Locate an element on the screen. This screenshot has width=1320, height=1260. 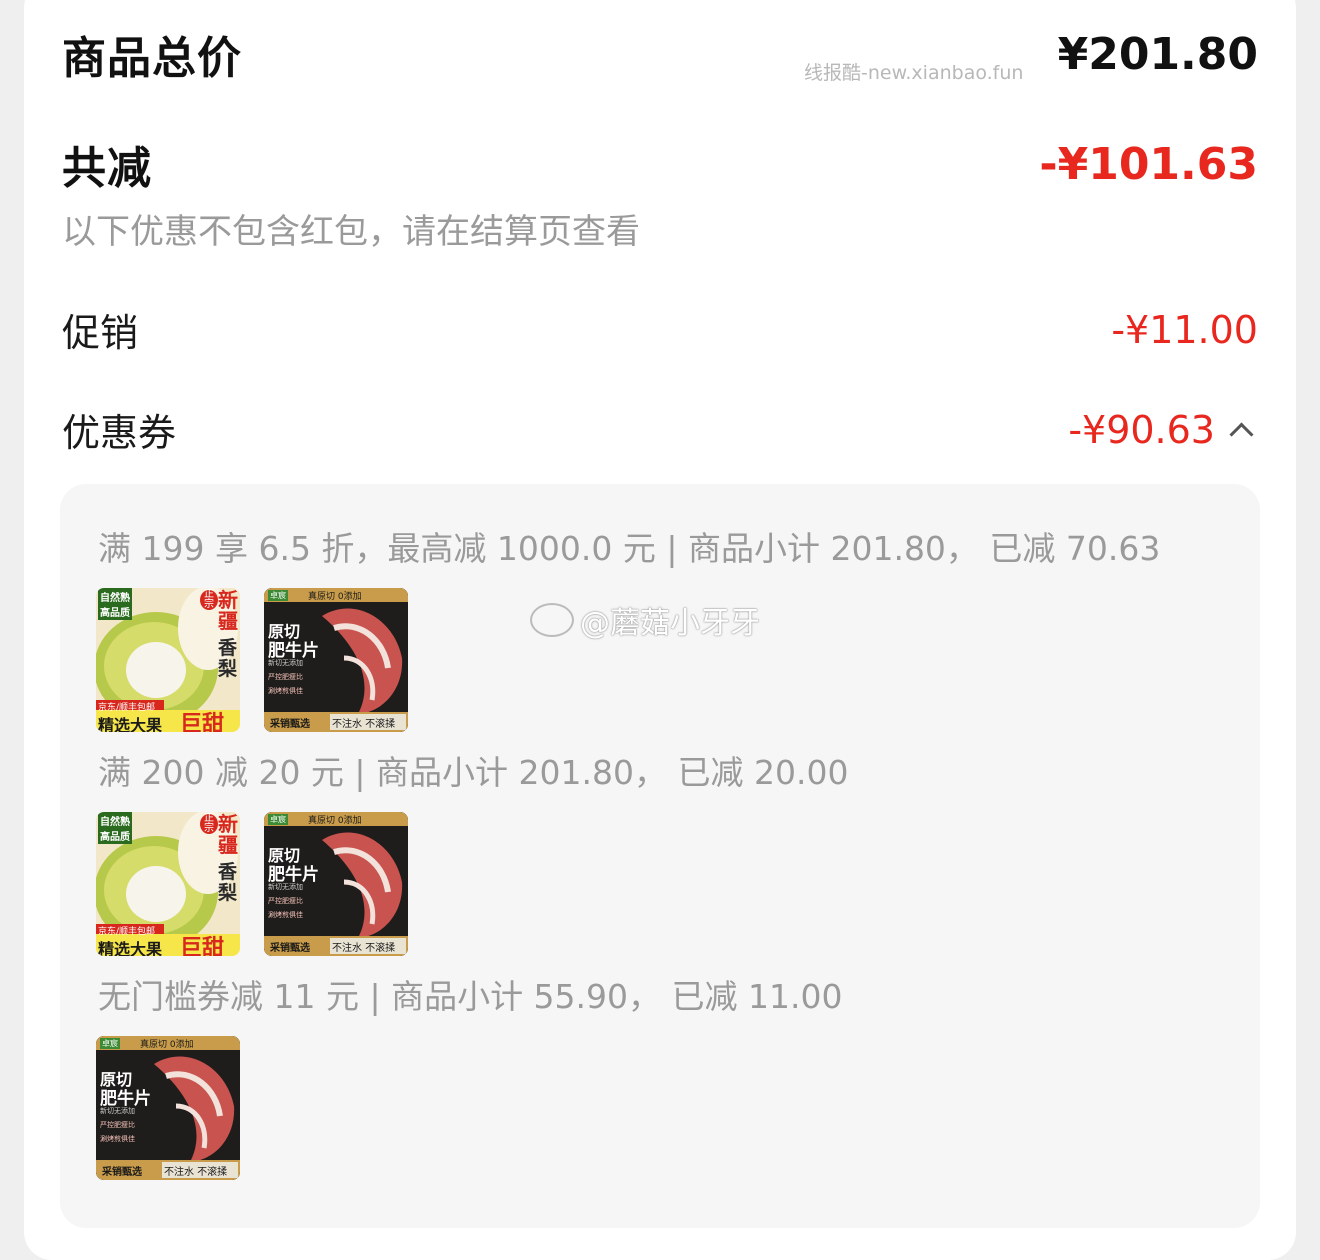
promo-label: 促销 is located at coordinates (100, 333).